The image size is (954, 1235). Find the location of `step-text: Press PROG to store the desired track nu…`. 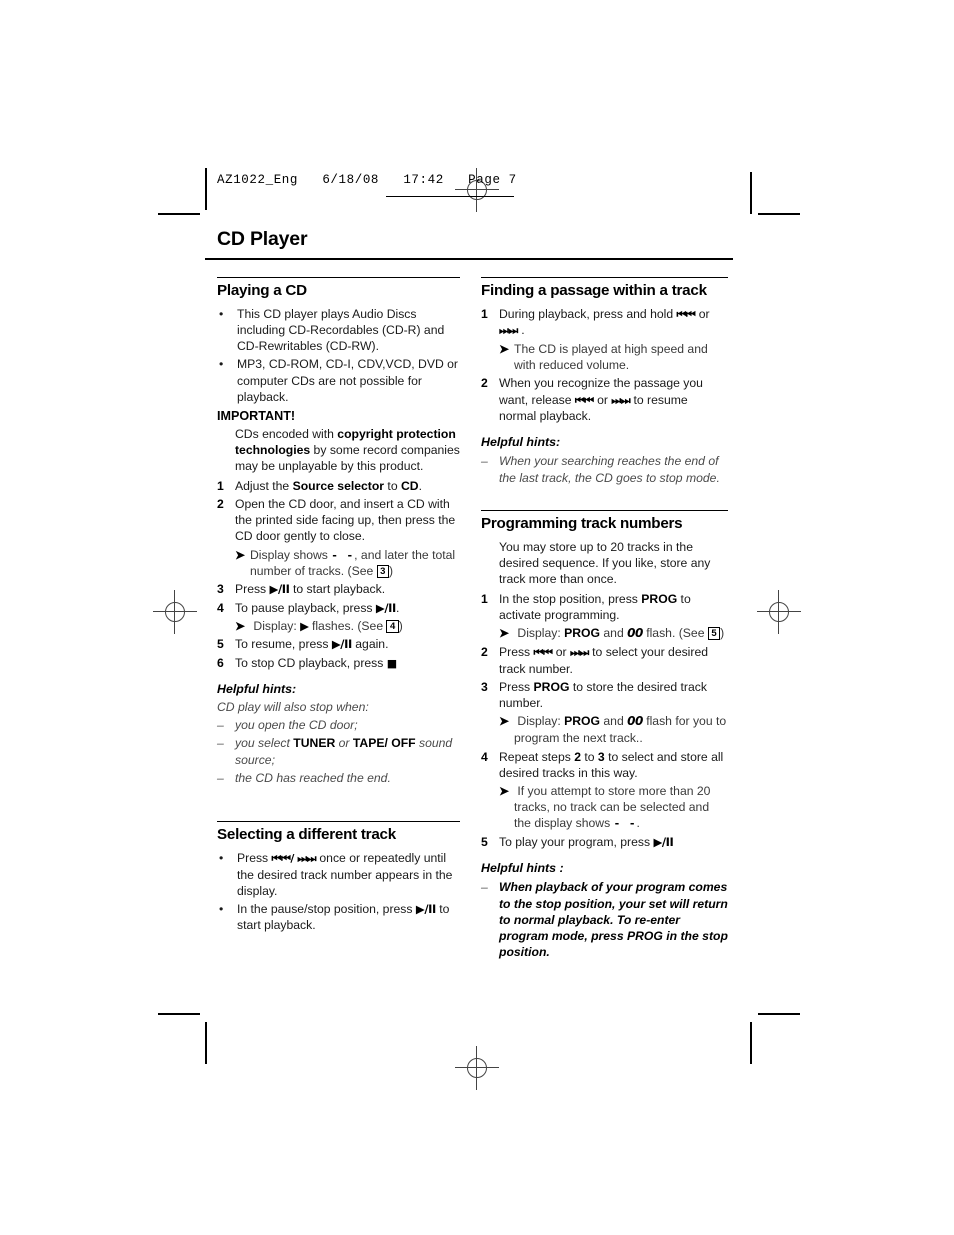

step-text: Press PROG to store the desired track nu… is located at coordinates (613, 695).